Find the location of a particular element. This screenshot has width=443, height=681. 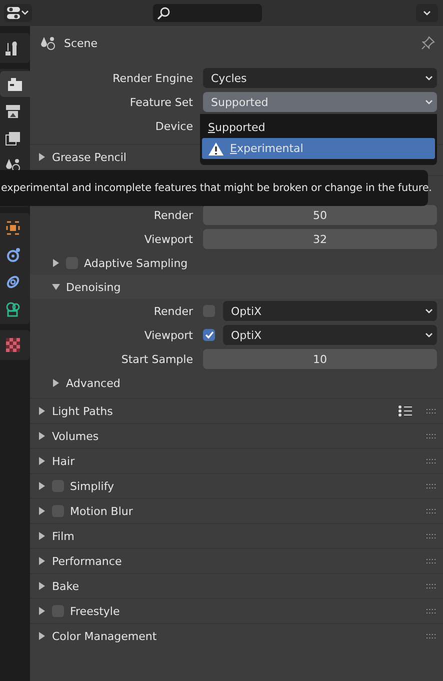

field-label: Device is located at coordinates (174, 126).